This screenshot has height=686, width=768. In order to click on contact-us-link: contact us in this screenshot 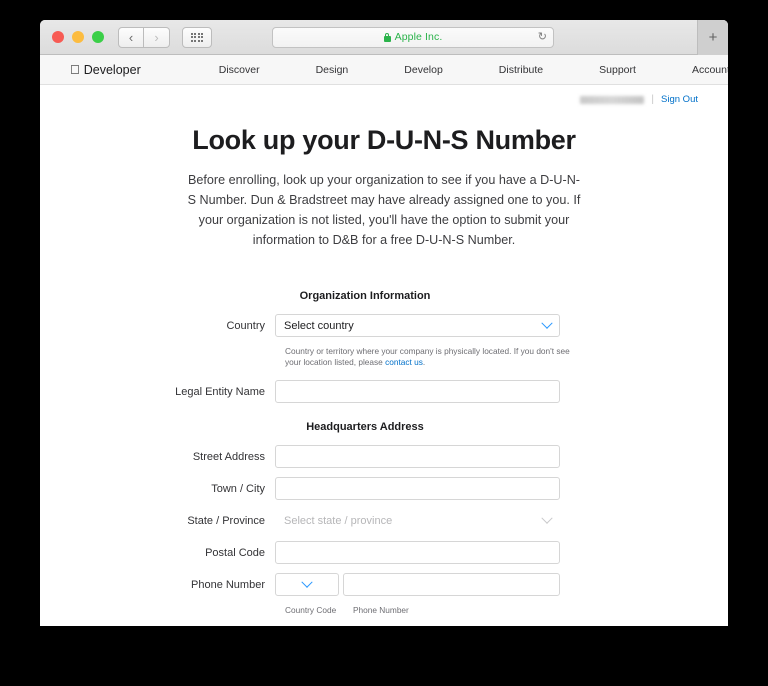, I will do `click(404, 362)`.